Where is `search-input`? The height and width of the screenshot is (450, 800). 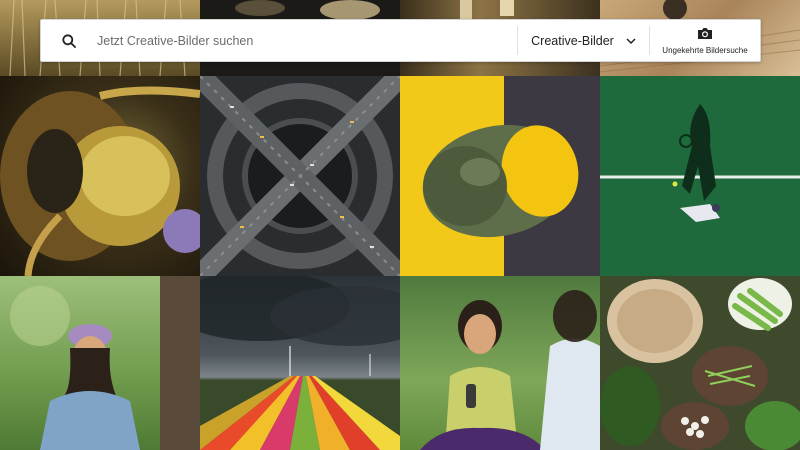 search-input is located at coordinates (307, 40).